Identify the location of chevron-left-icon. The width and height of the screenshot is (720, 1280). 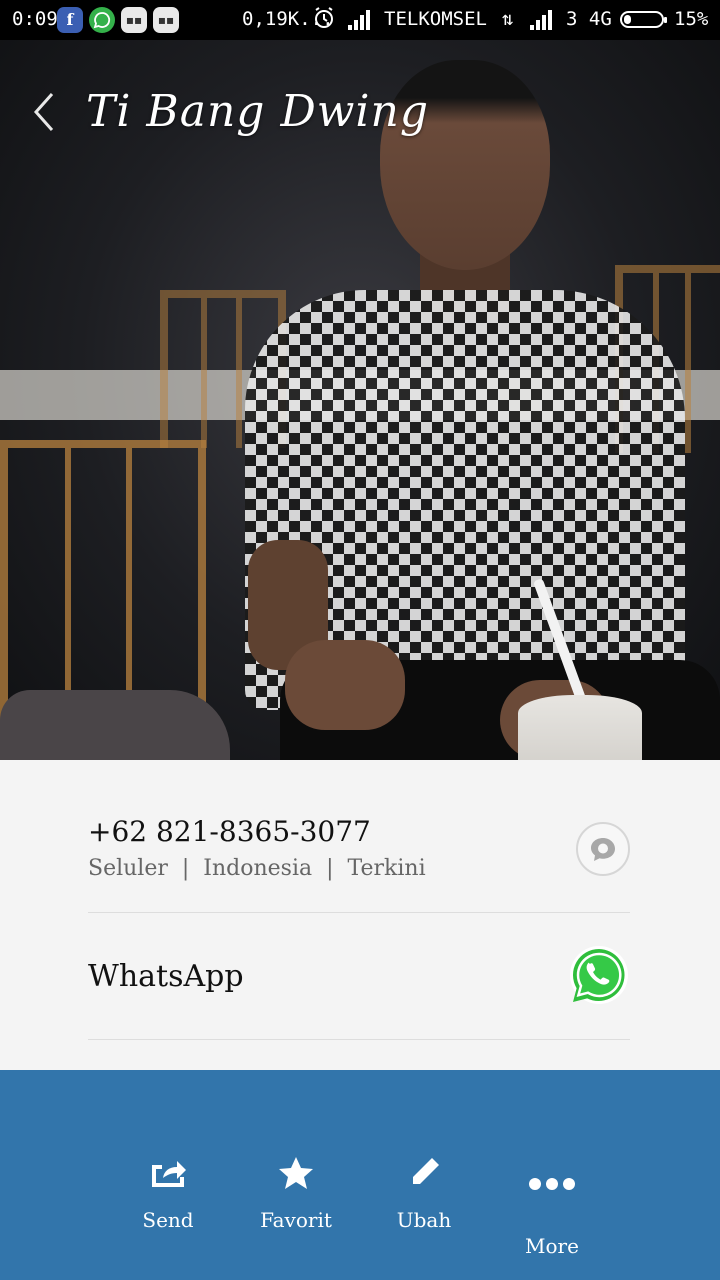
(43, 112).